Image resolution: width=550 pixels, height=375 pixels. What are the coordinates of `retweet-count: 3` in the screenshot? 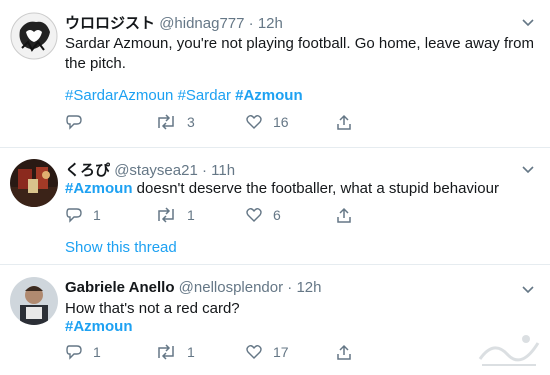 It's located at (191, 122).